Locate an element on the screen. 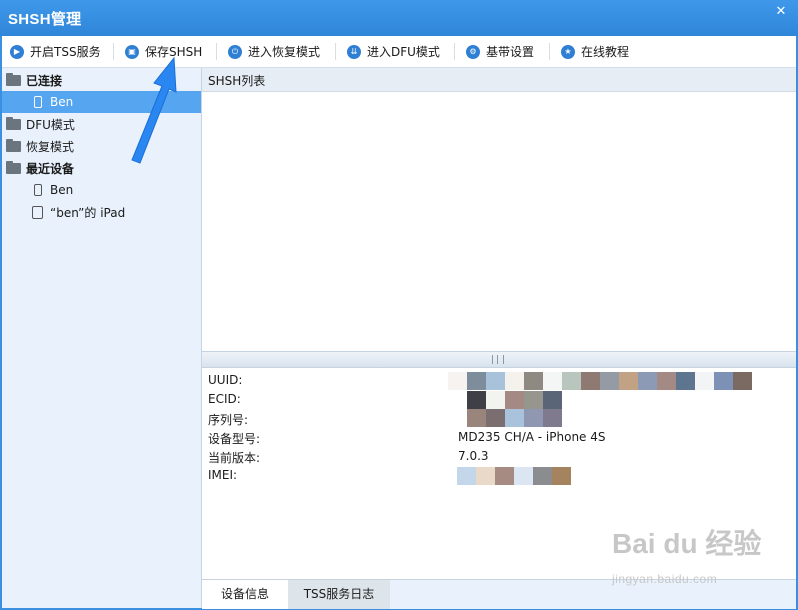 The image size is (798, 610). tablet-icon is located at coordinates (37, 212).